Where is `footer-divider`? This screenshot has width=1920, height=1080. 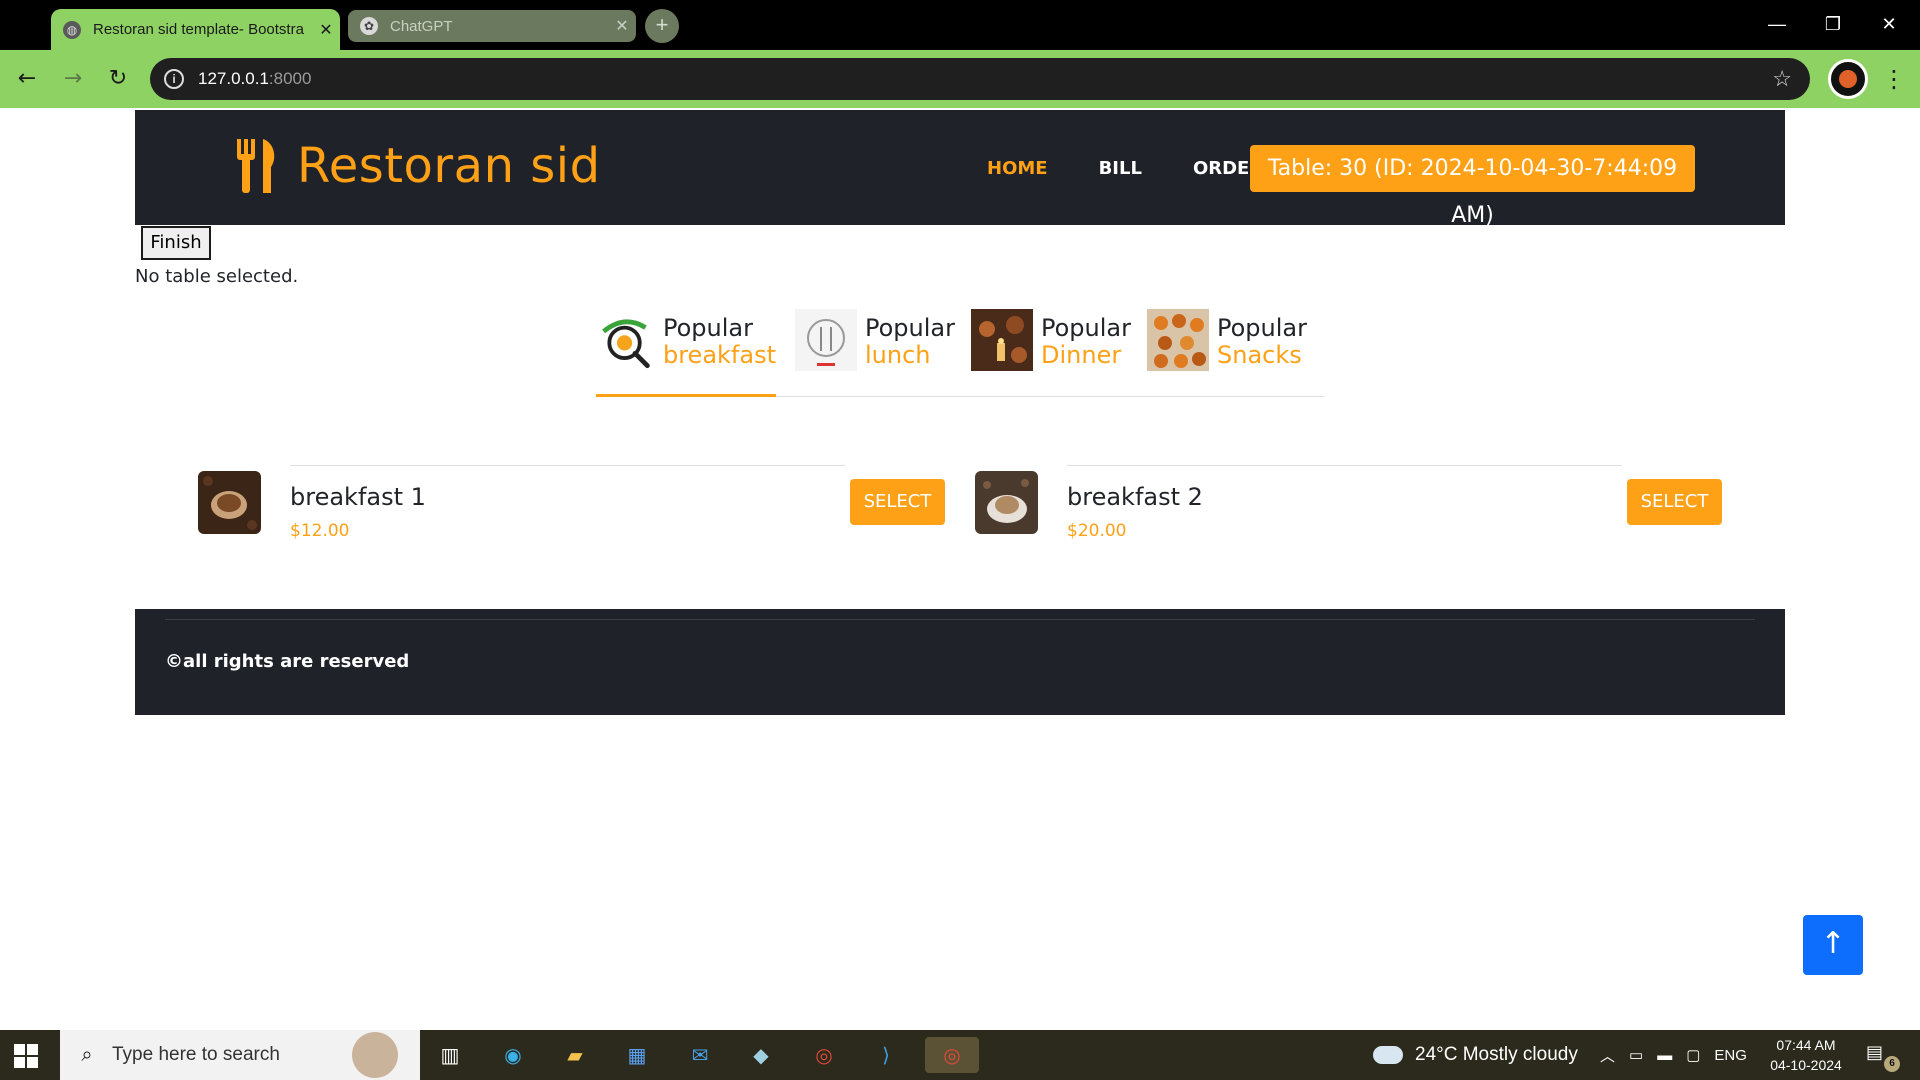 footer-divider is located at coordinates (960, 619).